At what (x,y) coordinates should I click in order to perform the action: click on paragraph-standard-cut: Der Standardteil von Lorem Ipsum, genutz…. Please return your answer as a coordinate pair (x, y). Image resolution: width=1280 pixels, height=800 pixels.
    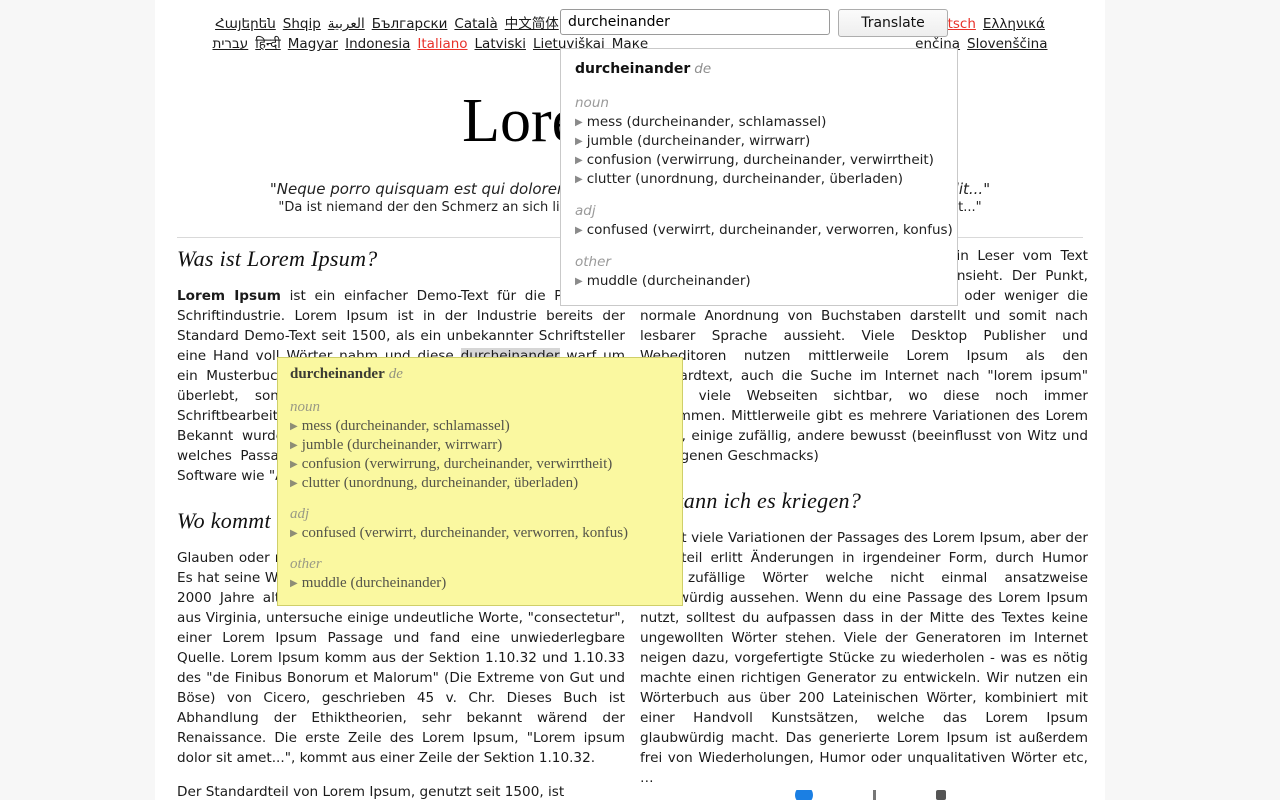
    Looking at the image, I should click on (371, 792).